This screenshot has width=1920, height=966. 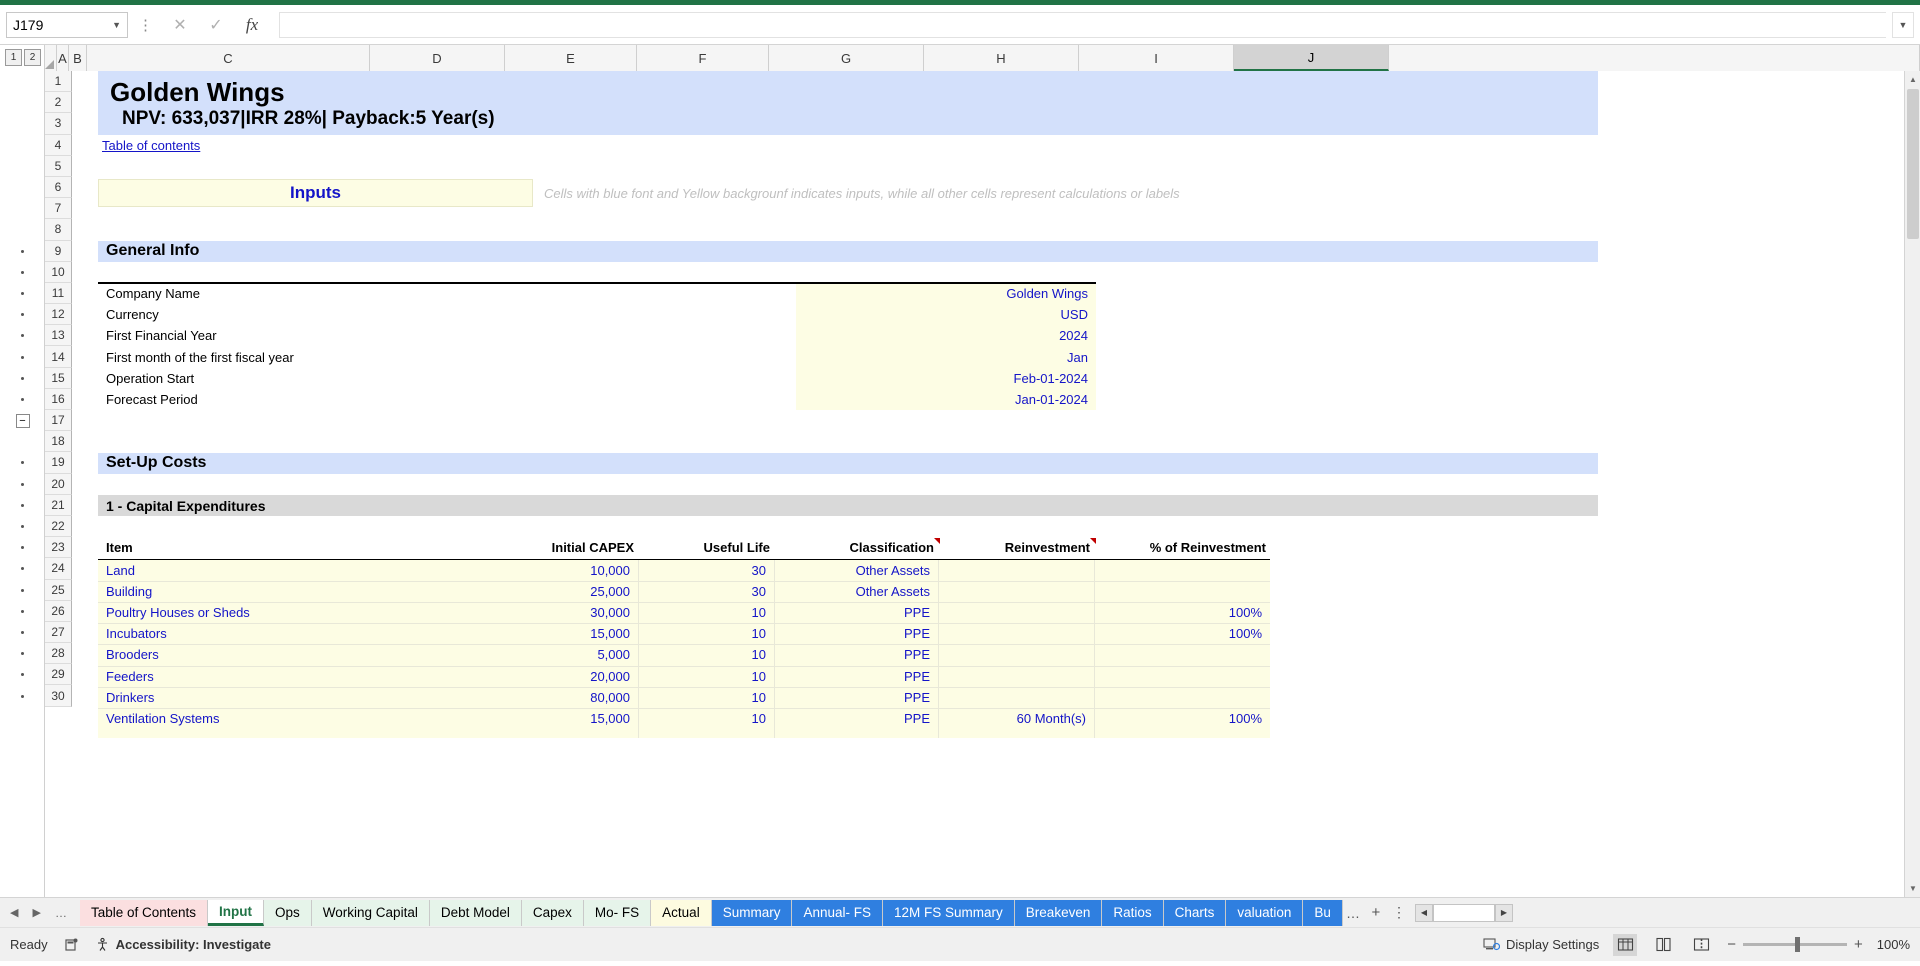 What do you see at coordinates (14, 912) in the screenshot?
I see `previous-sheet-icon: ◀` at bounding box center [14, 912].